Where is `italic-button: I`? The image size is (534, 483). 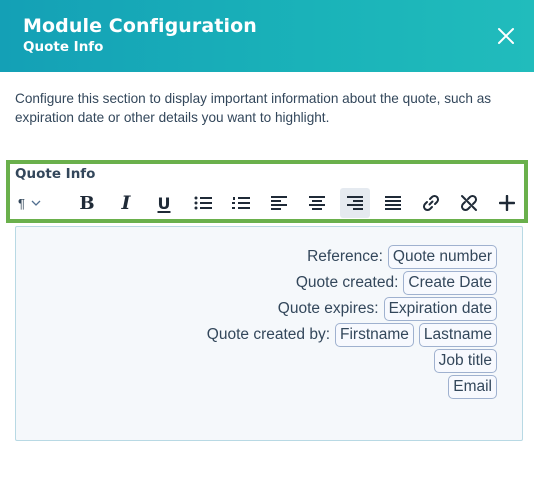 italic-button: I is located at coordinates (126, 203).